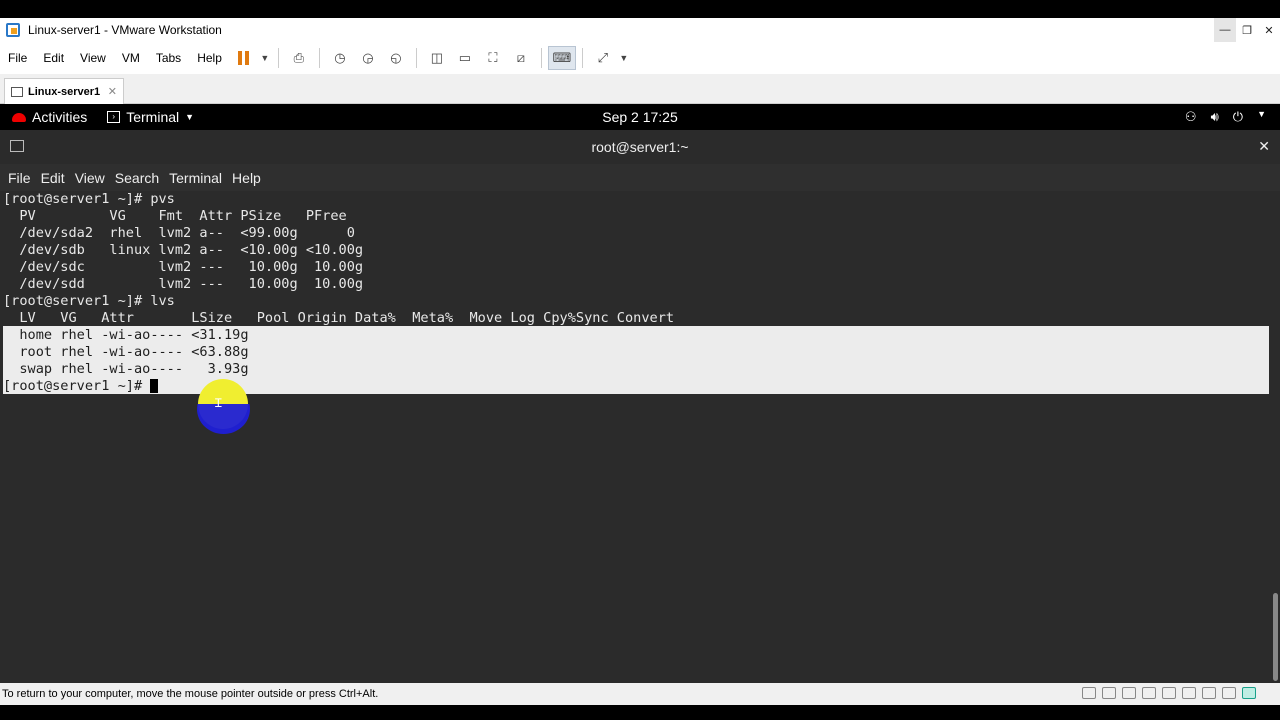  I want to click on terminal-title: root@server1:~, so click(640, 147).